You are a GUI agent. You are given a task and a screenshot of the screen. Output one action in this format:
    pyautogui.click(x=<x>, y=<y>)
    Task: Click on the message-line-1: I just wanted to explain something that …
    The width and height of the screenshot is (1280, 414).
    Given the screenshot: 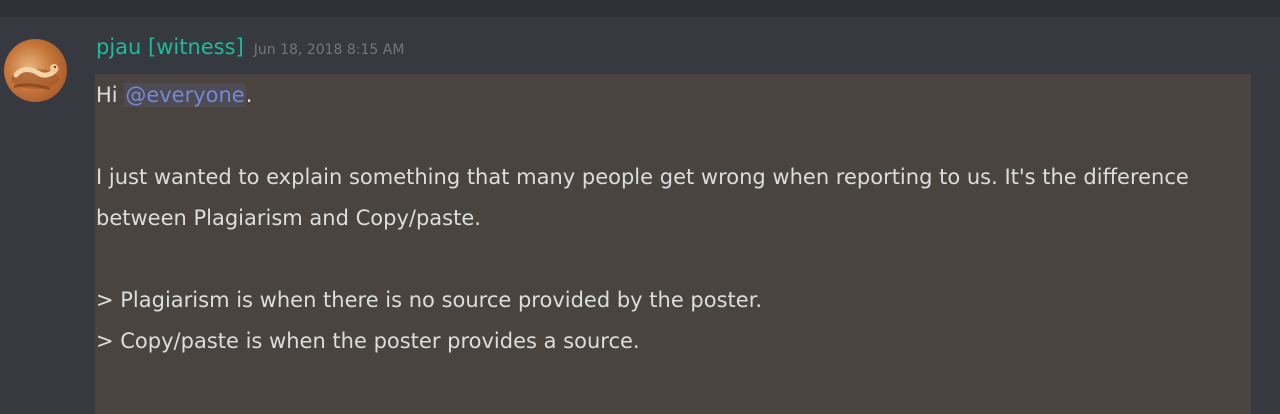 What is the action you would take?
    pyautogui.click(x=642, y=177)
    